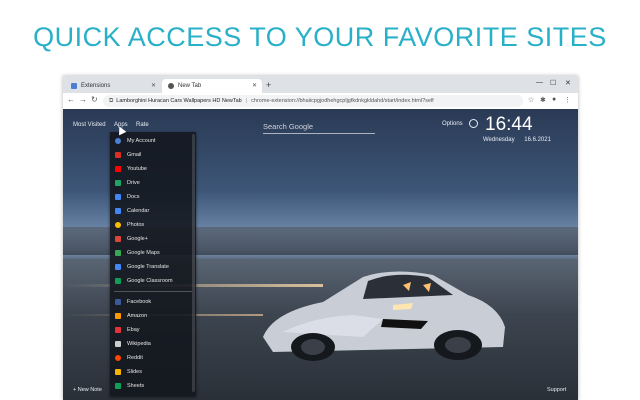  I want to click on menu-item-label: Slides, so click(134, 372).